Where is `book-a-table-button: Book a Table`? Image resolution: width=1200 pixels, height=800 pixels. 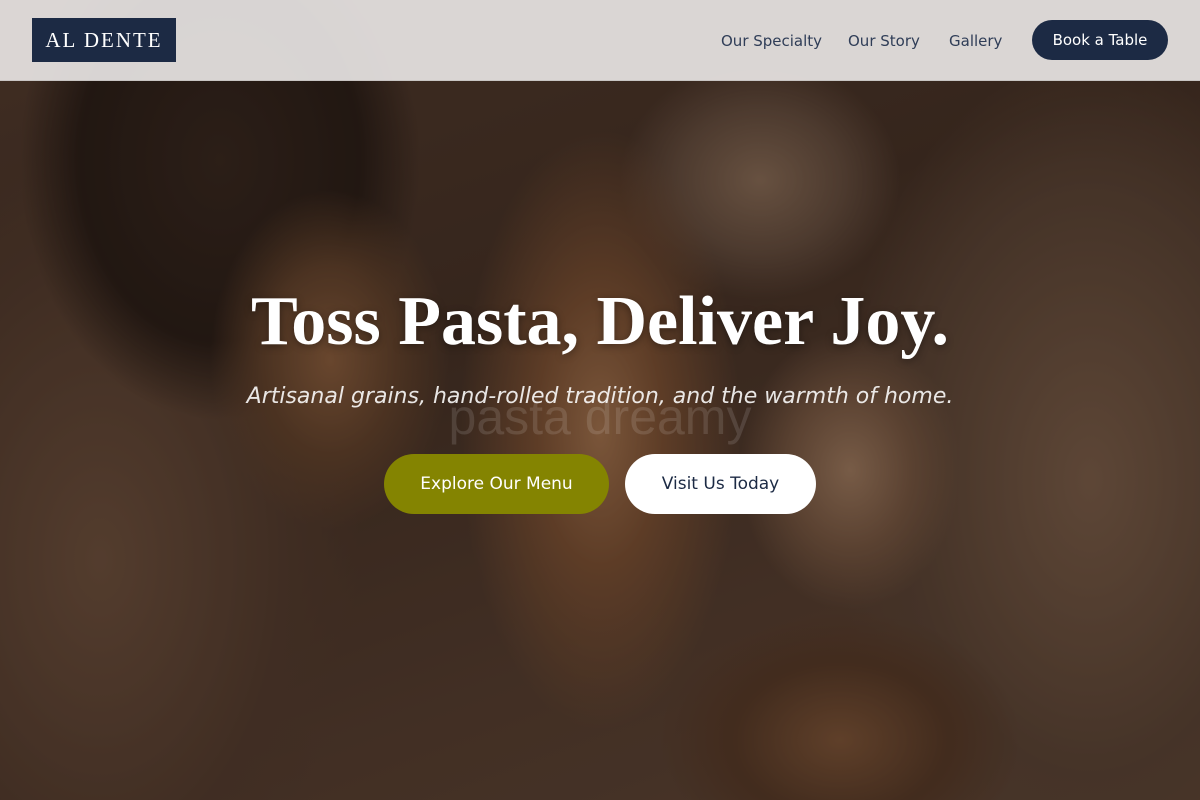 book-a-table-button: Book a Table is located at coordinates (1100, 40).